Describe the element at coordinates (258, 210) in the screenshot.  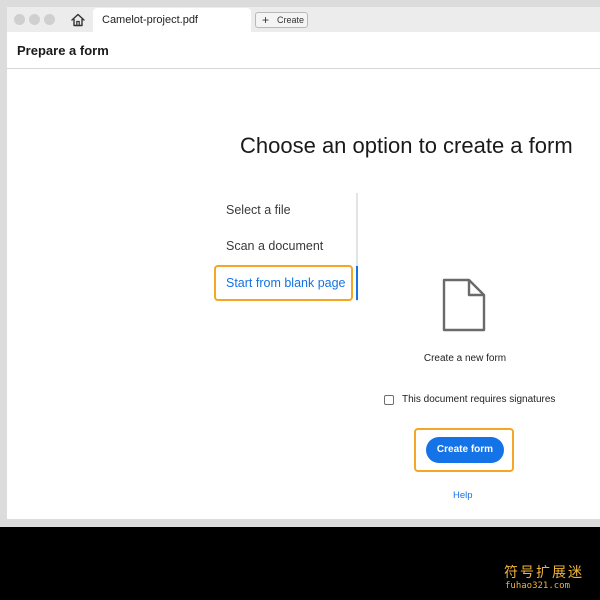
I see `option-select-file: Select a file` at that location.